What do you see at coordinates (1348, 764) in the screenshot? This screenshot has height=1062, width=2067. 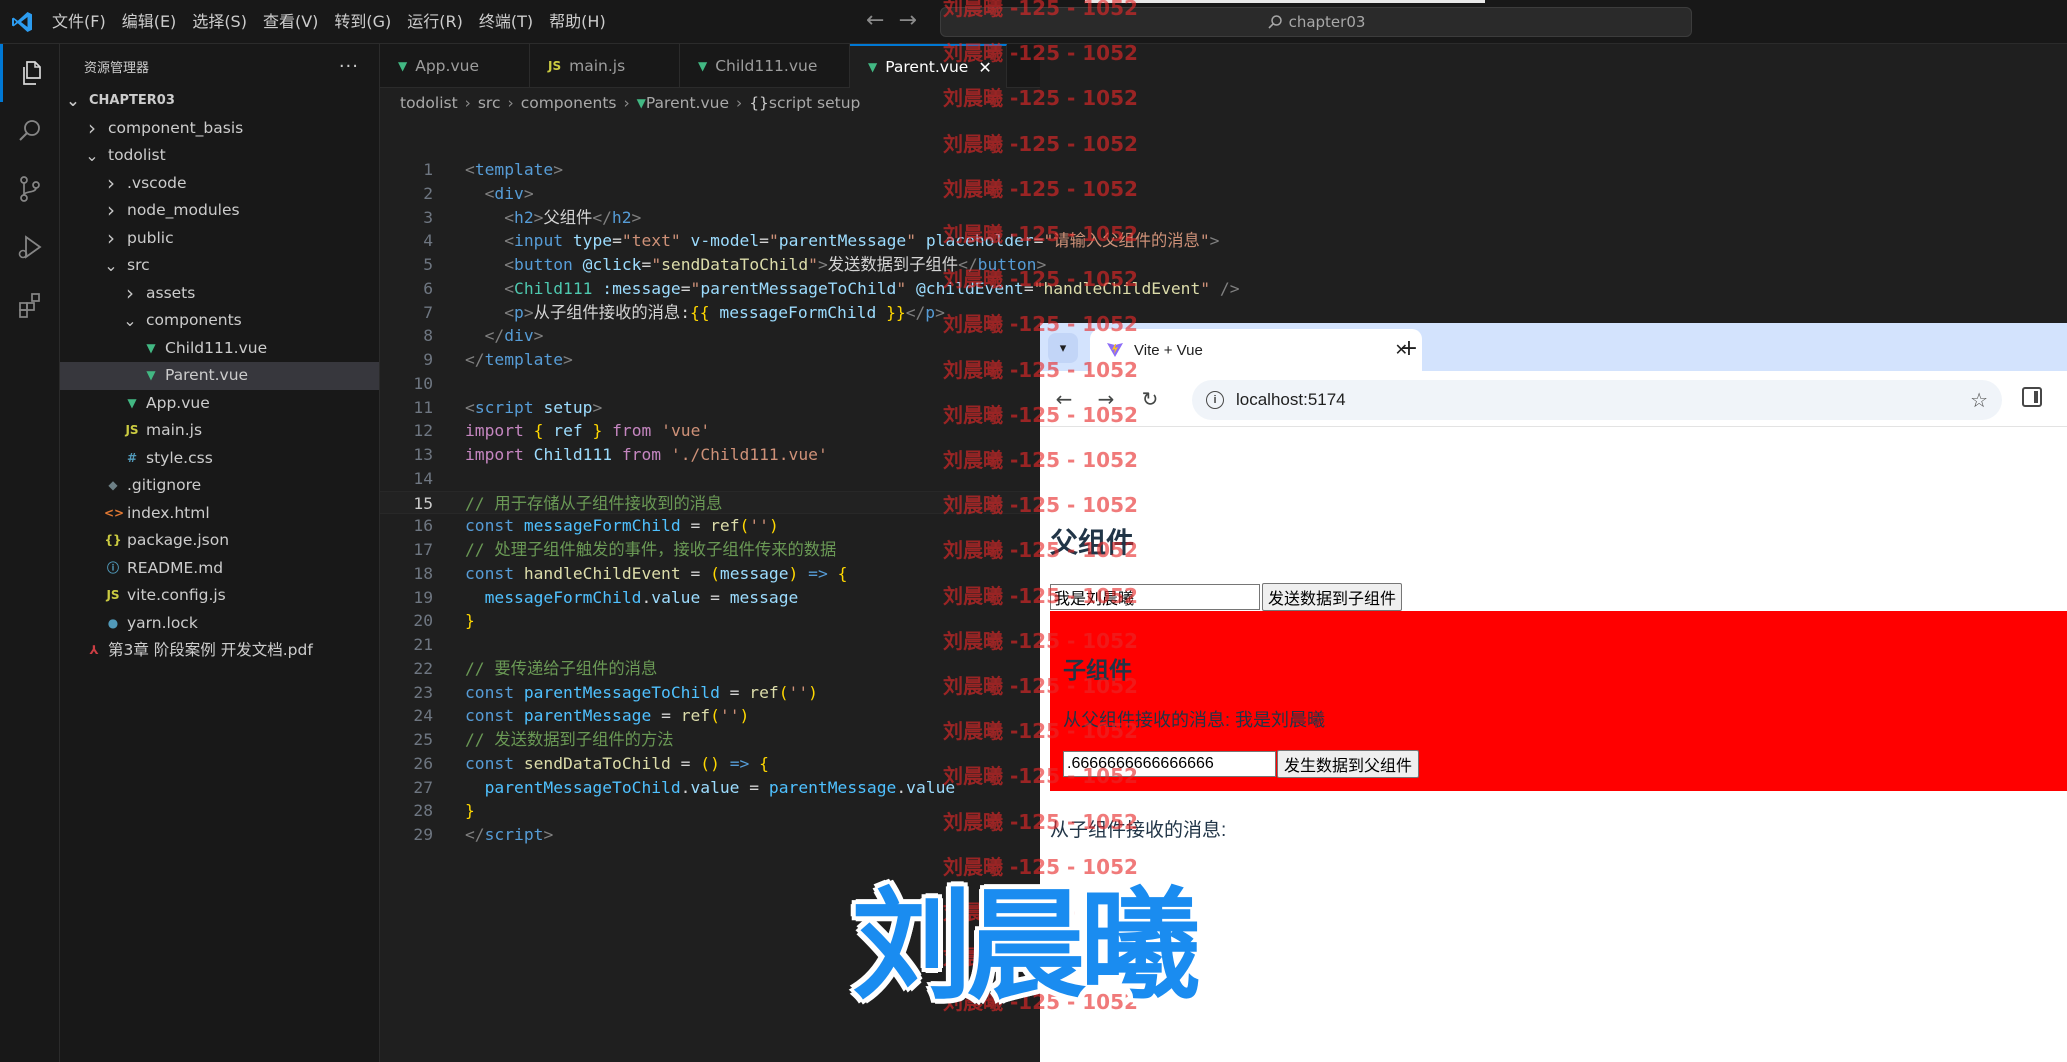 I see `send-to-parent-button: 发生数据到父组件` at bounding box center [1348, 764].